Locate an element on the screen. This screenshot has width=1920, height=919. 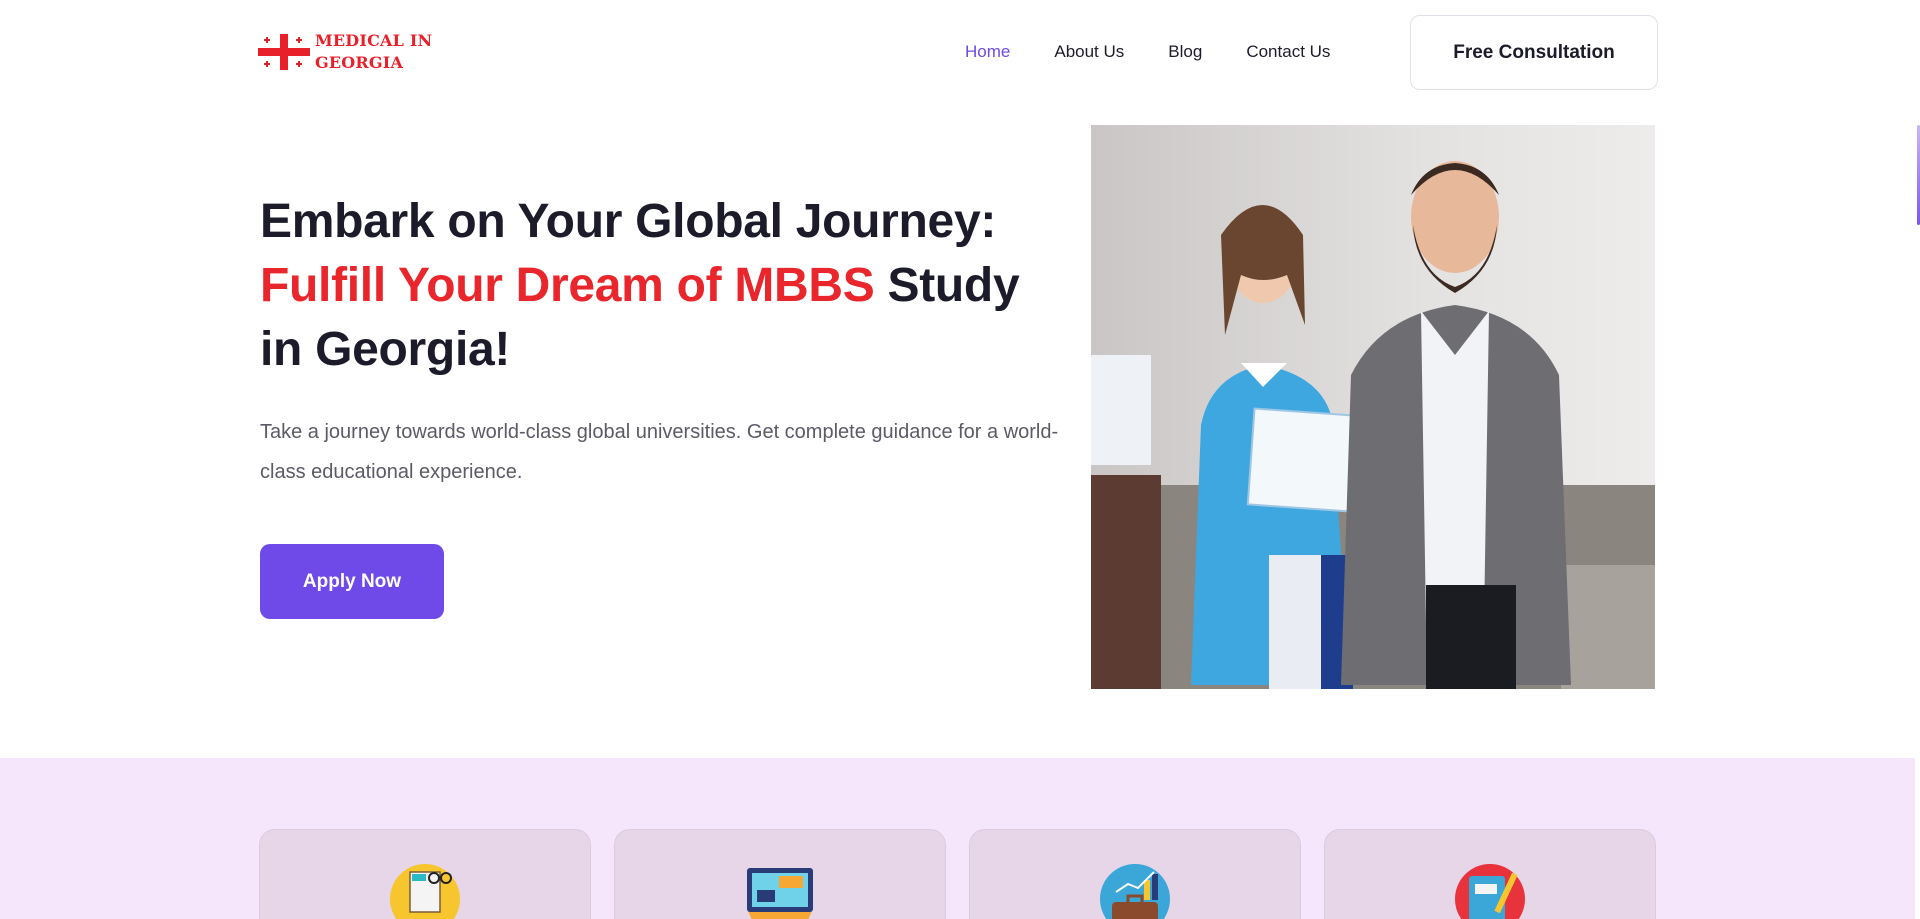
logo-line-1: MEDICAL IN is located at coordinates (374, 40).